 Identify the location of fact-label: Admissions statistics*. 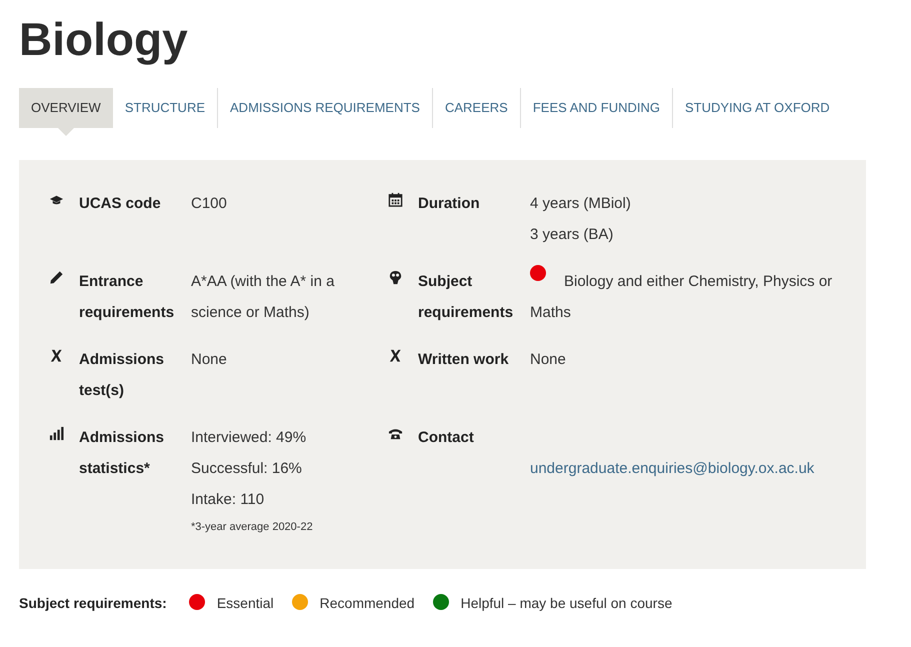
(122, 453).